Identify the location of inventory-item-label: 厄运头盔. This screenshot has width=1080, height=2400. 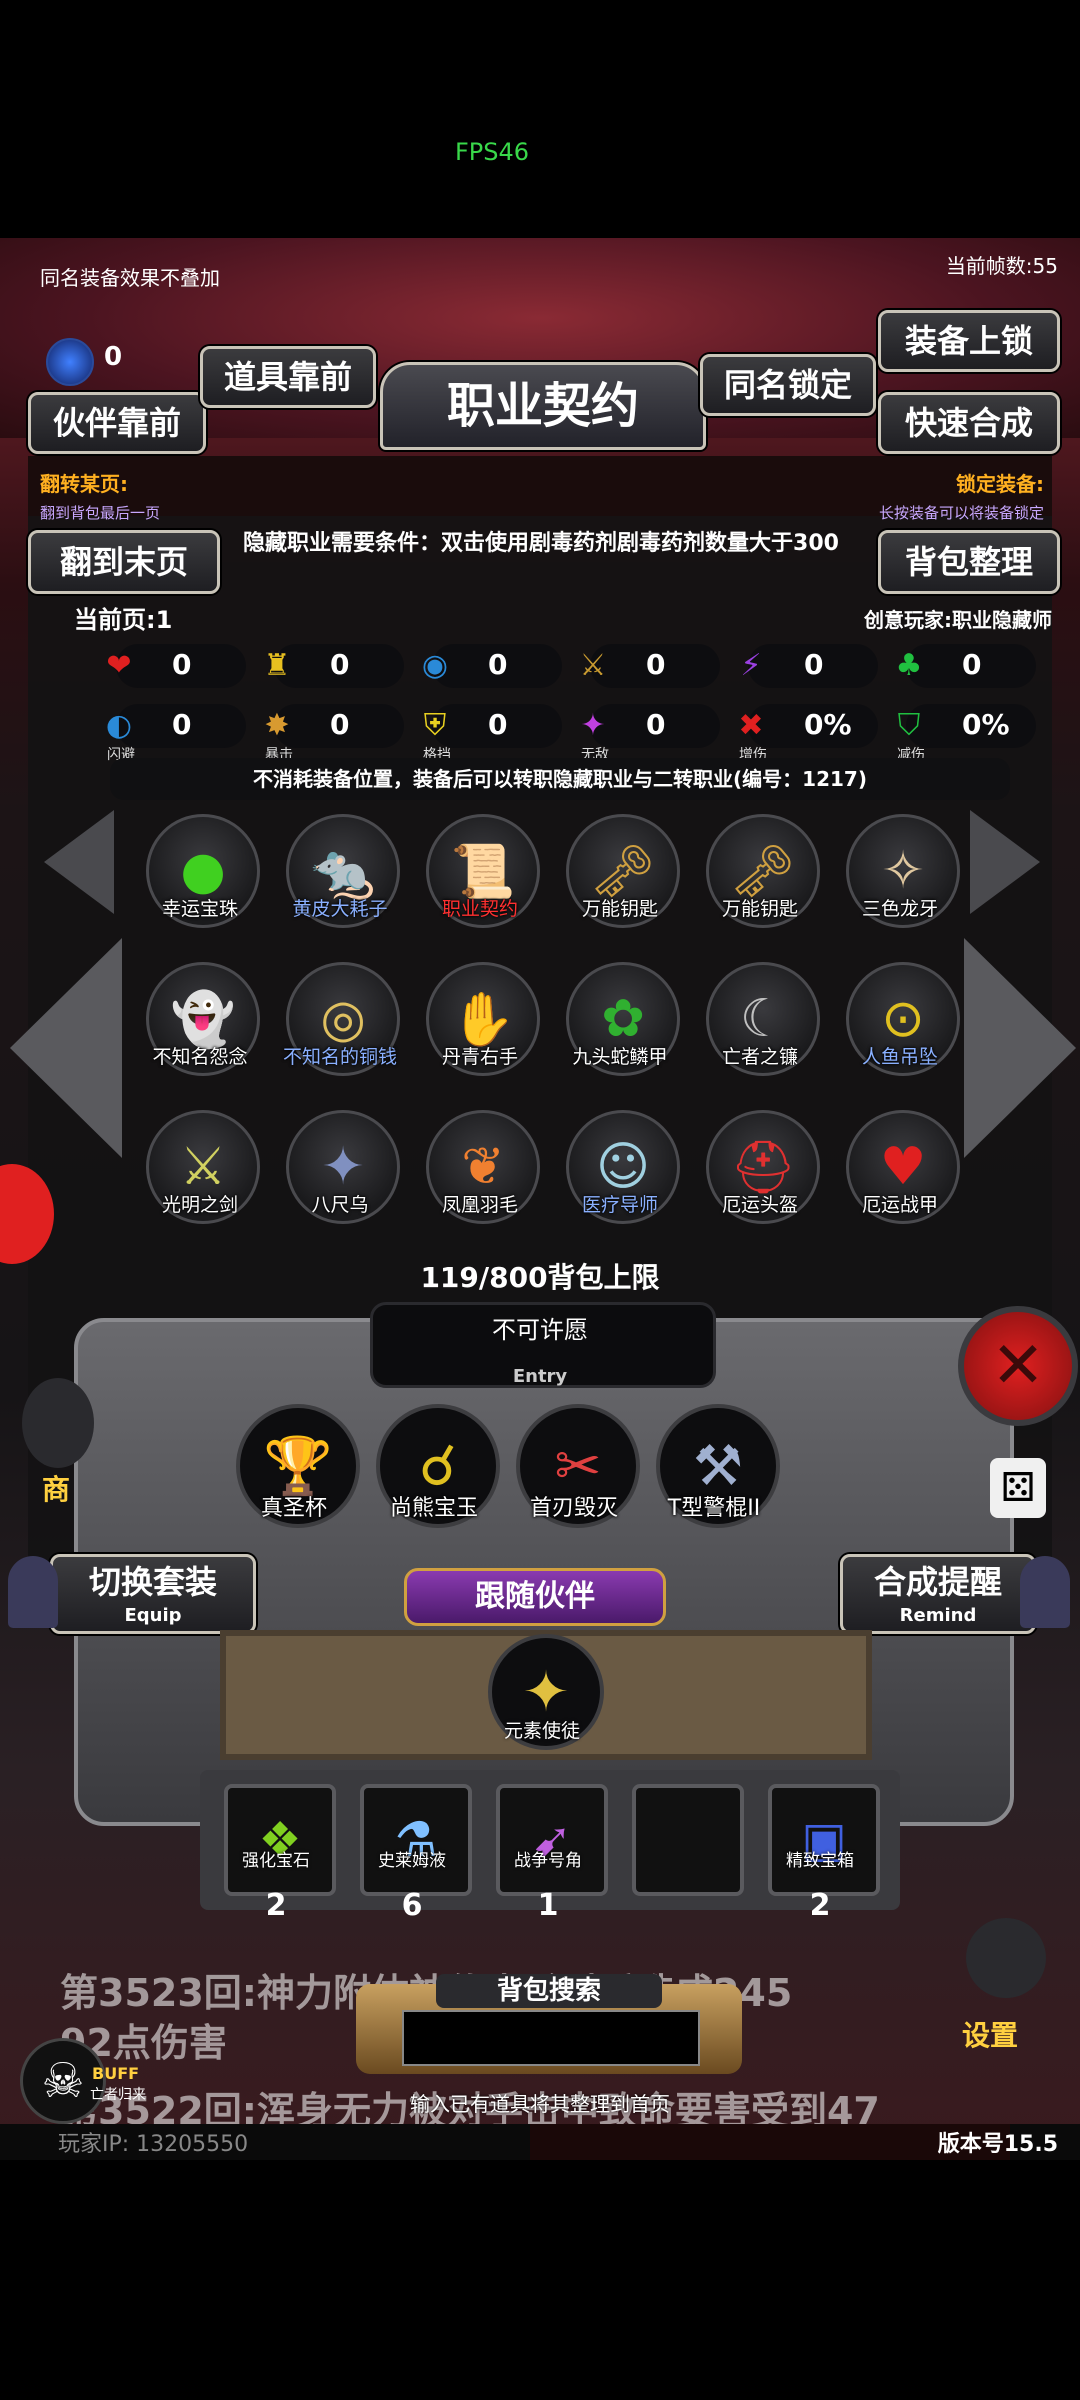
(759, 1205).